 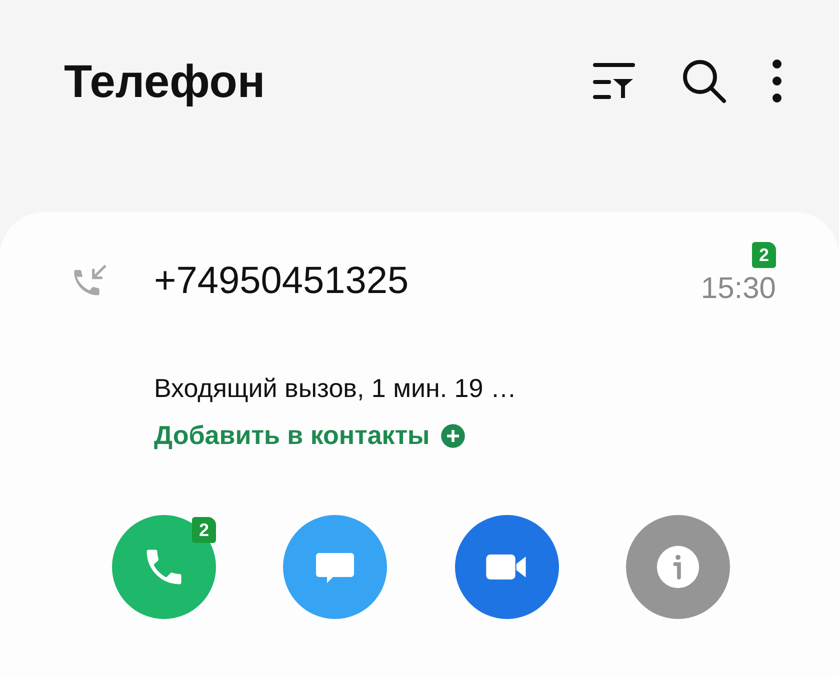 What do you see at coordinates (164, 567) in the screenshot?
I see `call-button: 2` at bounding box center [164, 567].